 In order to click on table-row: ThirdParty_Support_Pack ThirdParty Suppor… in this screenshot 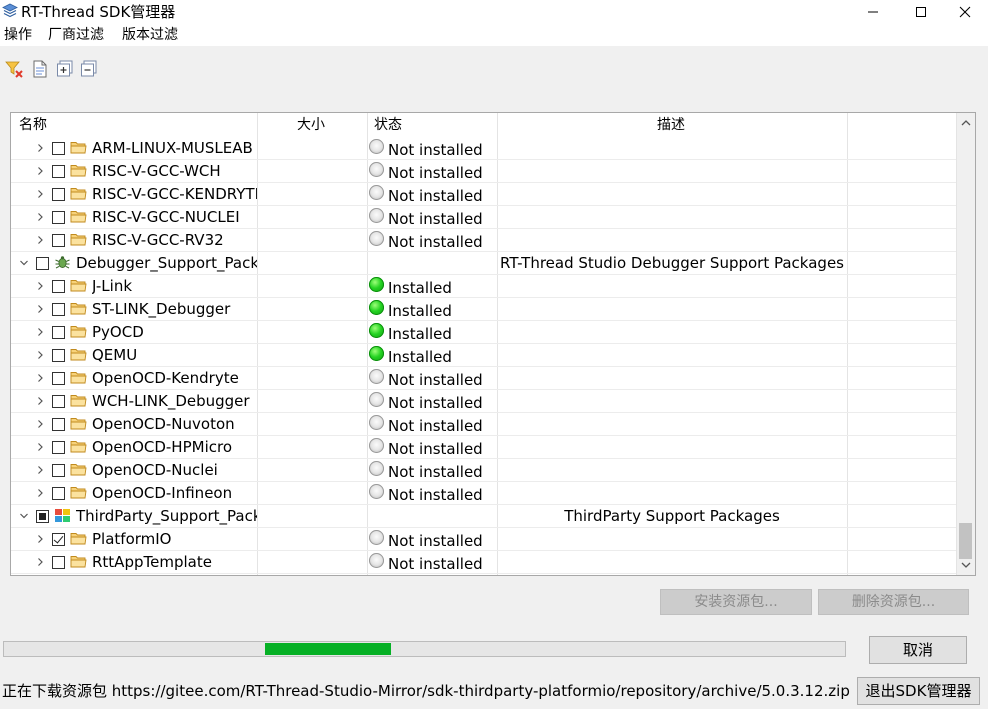, I will do `click(484, 516)`.